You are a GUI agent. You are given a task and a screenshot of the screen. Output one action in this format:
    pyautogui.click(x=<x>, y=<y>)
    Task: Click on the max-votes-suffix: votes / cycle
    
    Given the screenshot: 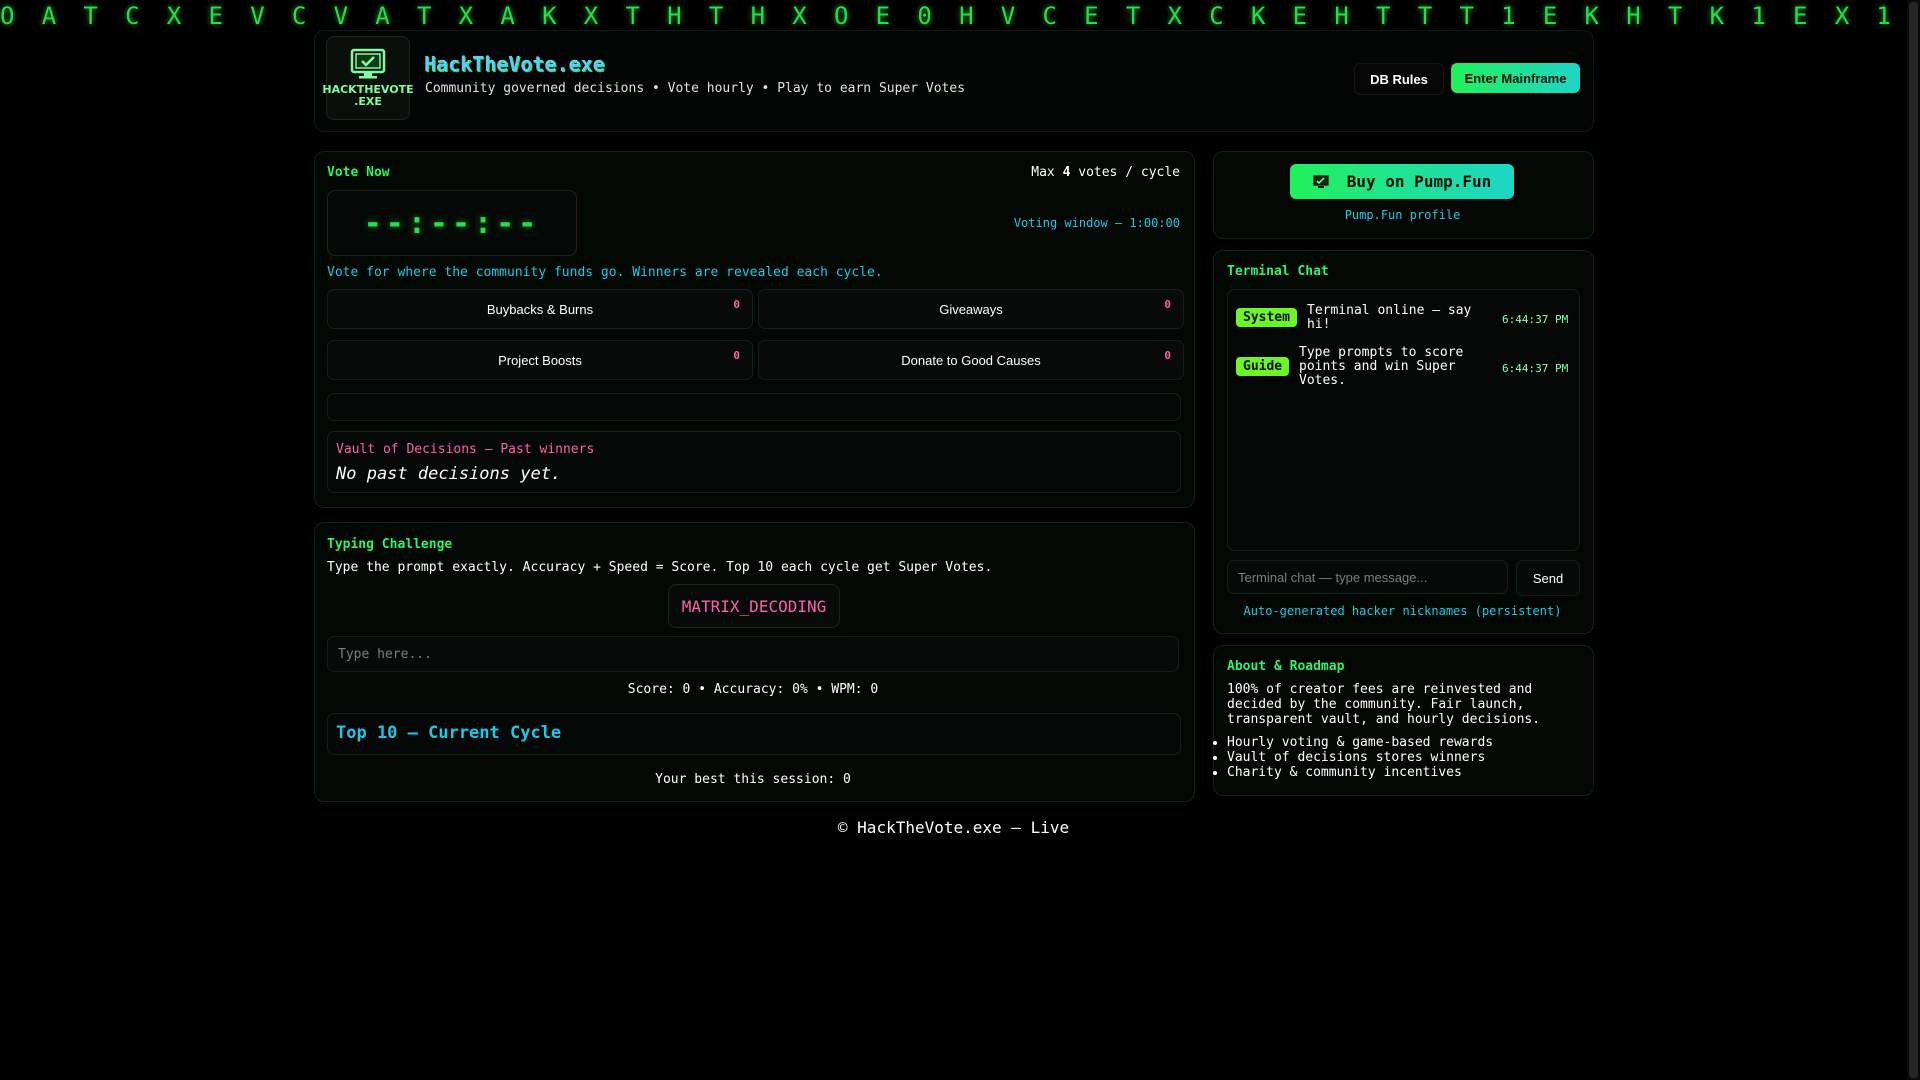 What is the action you would take?
    pyautogui.click(x=1125, y=172)
    